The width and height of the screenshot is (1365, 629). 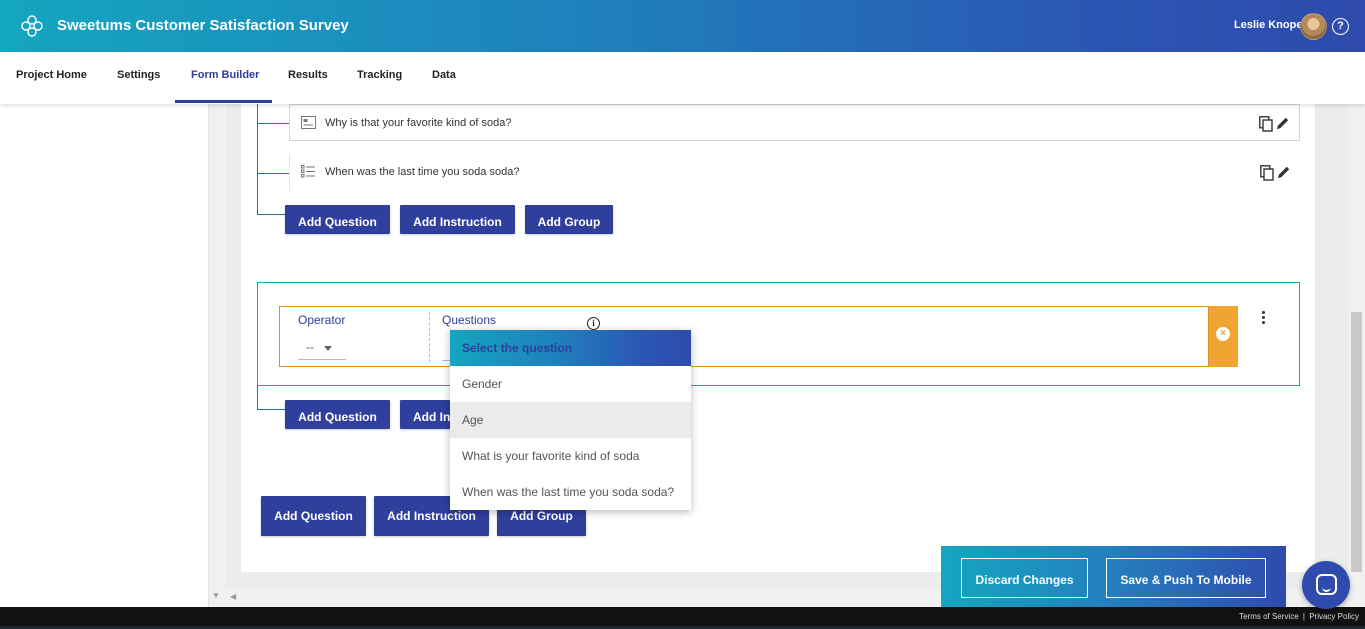 What do you see at coordinates (1334, 616) in the screenshot?
I see `privacy-link: Privacy Policy` at bounding box center [1334, 616].